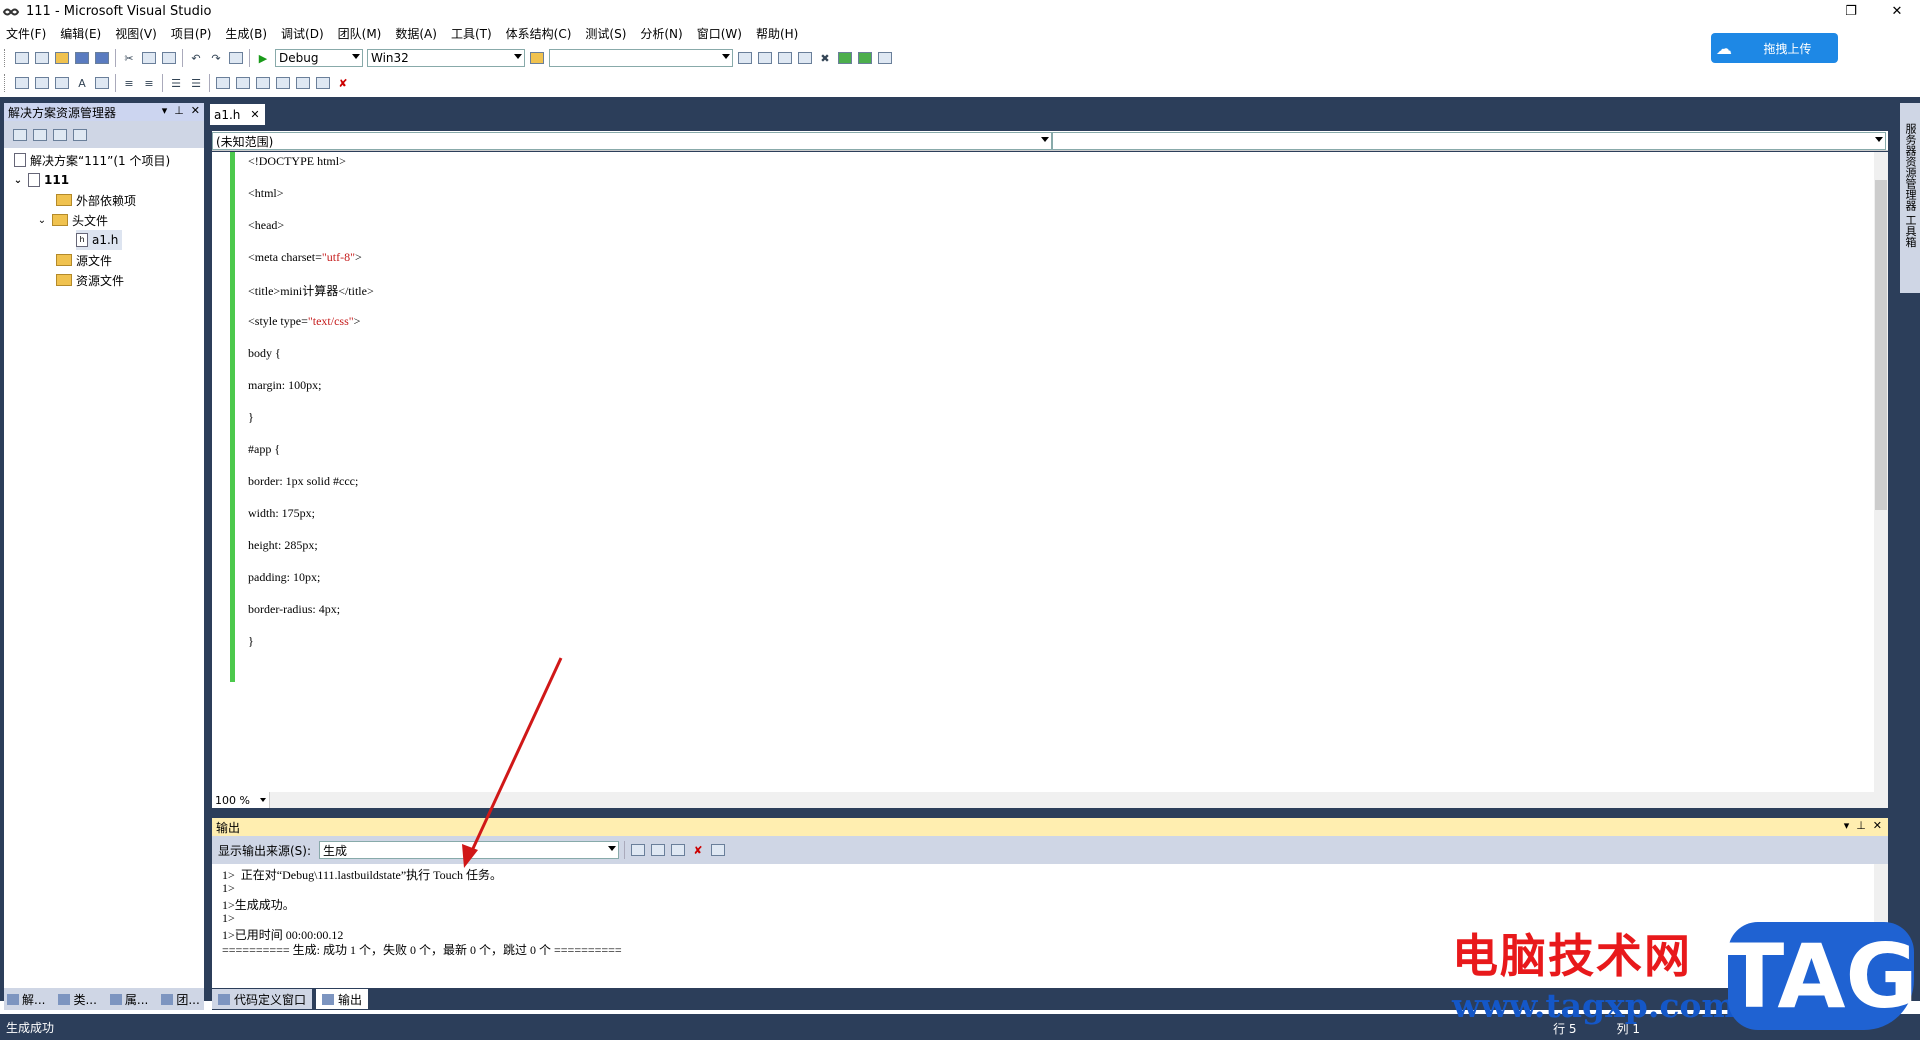 The height and width of the screenshot is (1040, 1920). I want to click on watermark-url: www.tagxp.com, so click(1594, 1005).